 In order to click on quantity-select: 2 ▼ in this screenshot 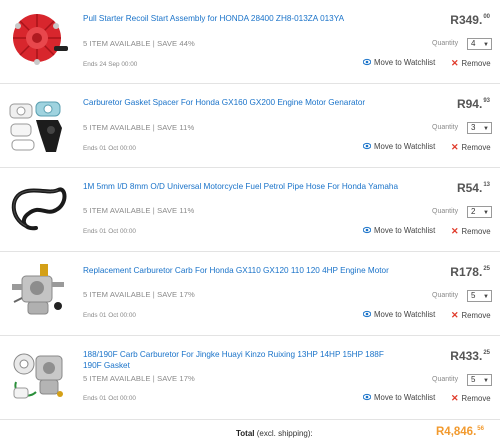, I will do `click(479, 212)`.